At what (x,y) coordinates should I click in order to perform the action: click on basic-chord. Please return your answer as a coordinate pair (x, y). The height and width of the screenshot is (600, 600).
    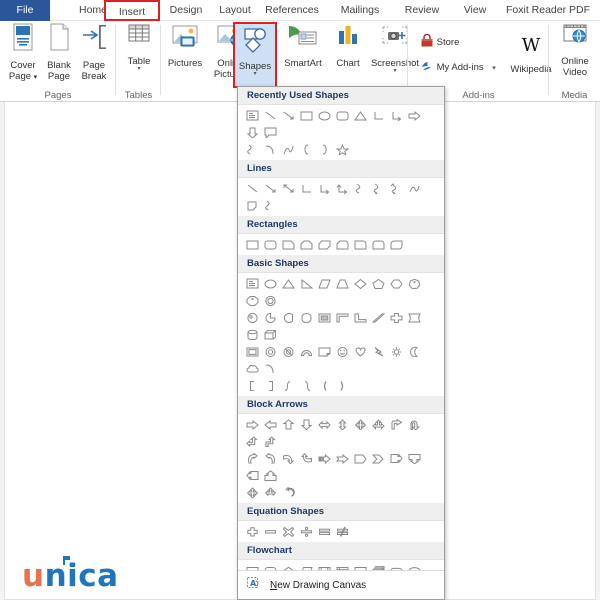
    Looking at the image, I should click on (288, 317).